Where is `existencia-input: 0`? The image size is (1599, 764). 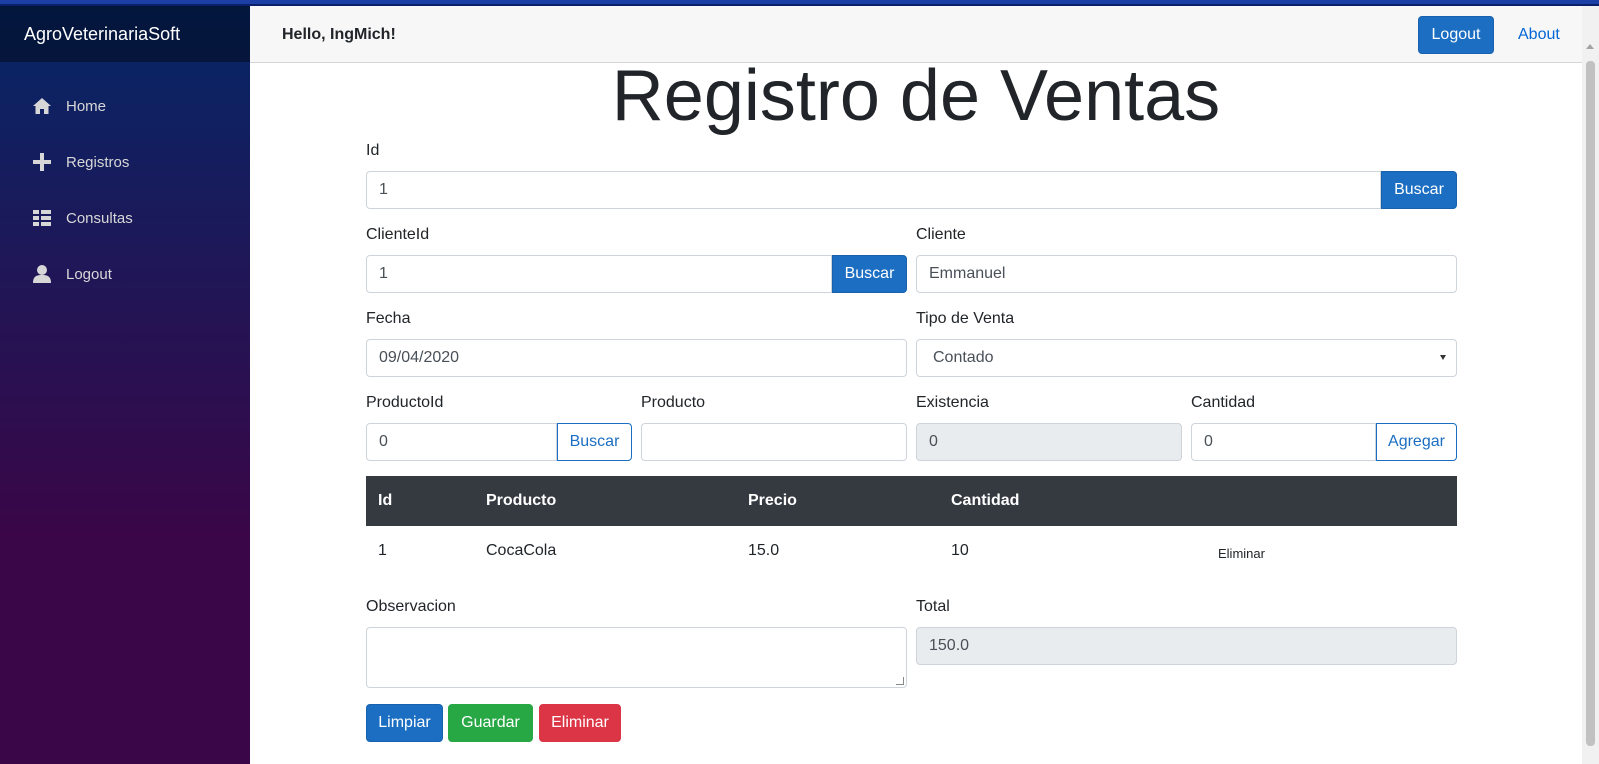 existencia-input: 0 is located at coordinates (1049, 442).